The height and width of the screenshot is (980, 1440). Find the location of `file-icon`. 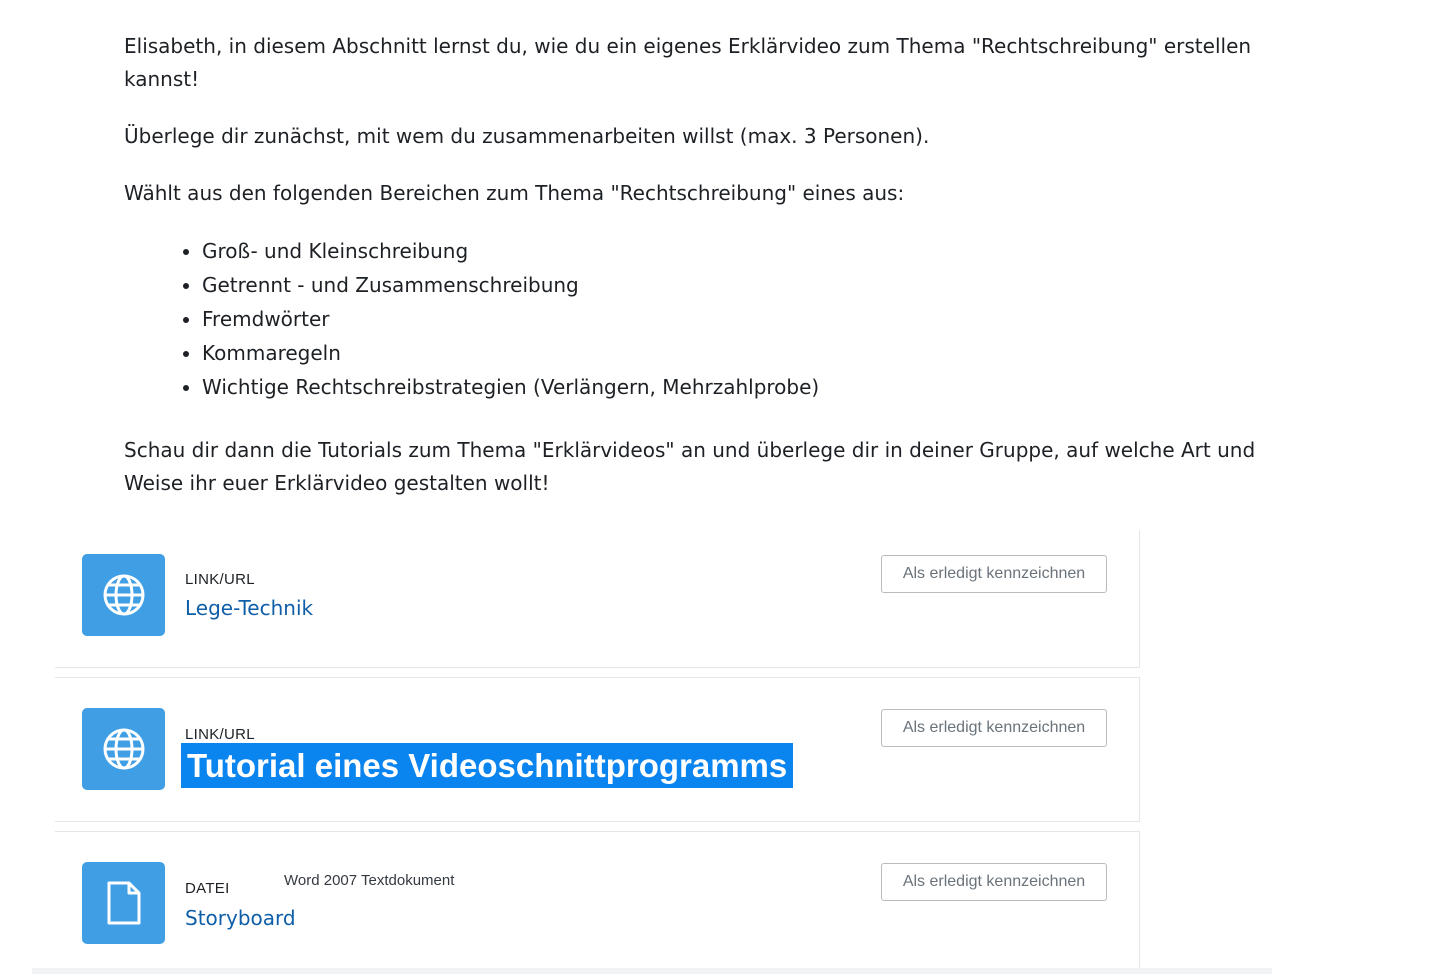

file-icon is located at coordinates (123, 903).